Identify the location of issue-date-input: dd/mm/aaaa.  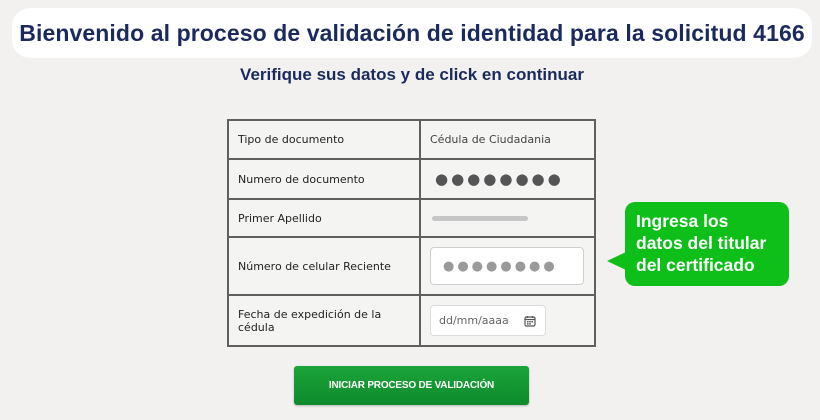
(488, 320).